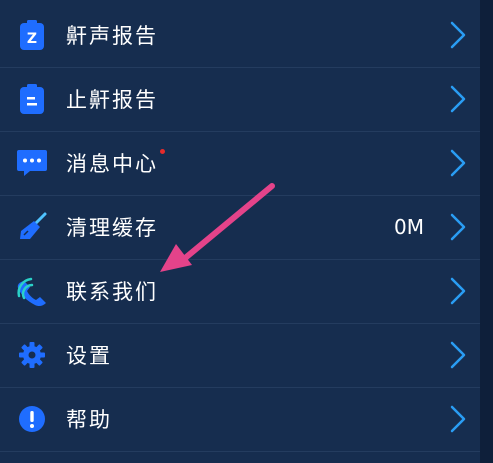 Image resolution: width=493 pixels, height=463 pixels. I want to click on svg-text: Z, so click(32, 39).